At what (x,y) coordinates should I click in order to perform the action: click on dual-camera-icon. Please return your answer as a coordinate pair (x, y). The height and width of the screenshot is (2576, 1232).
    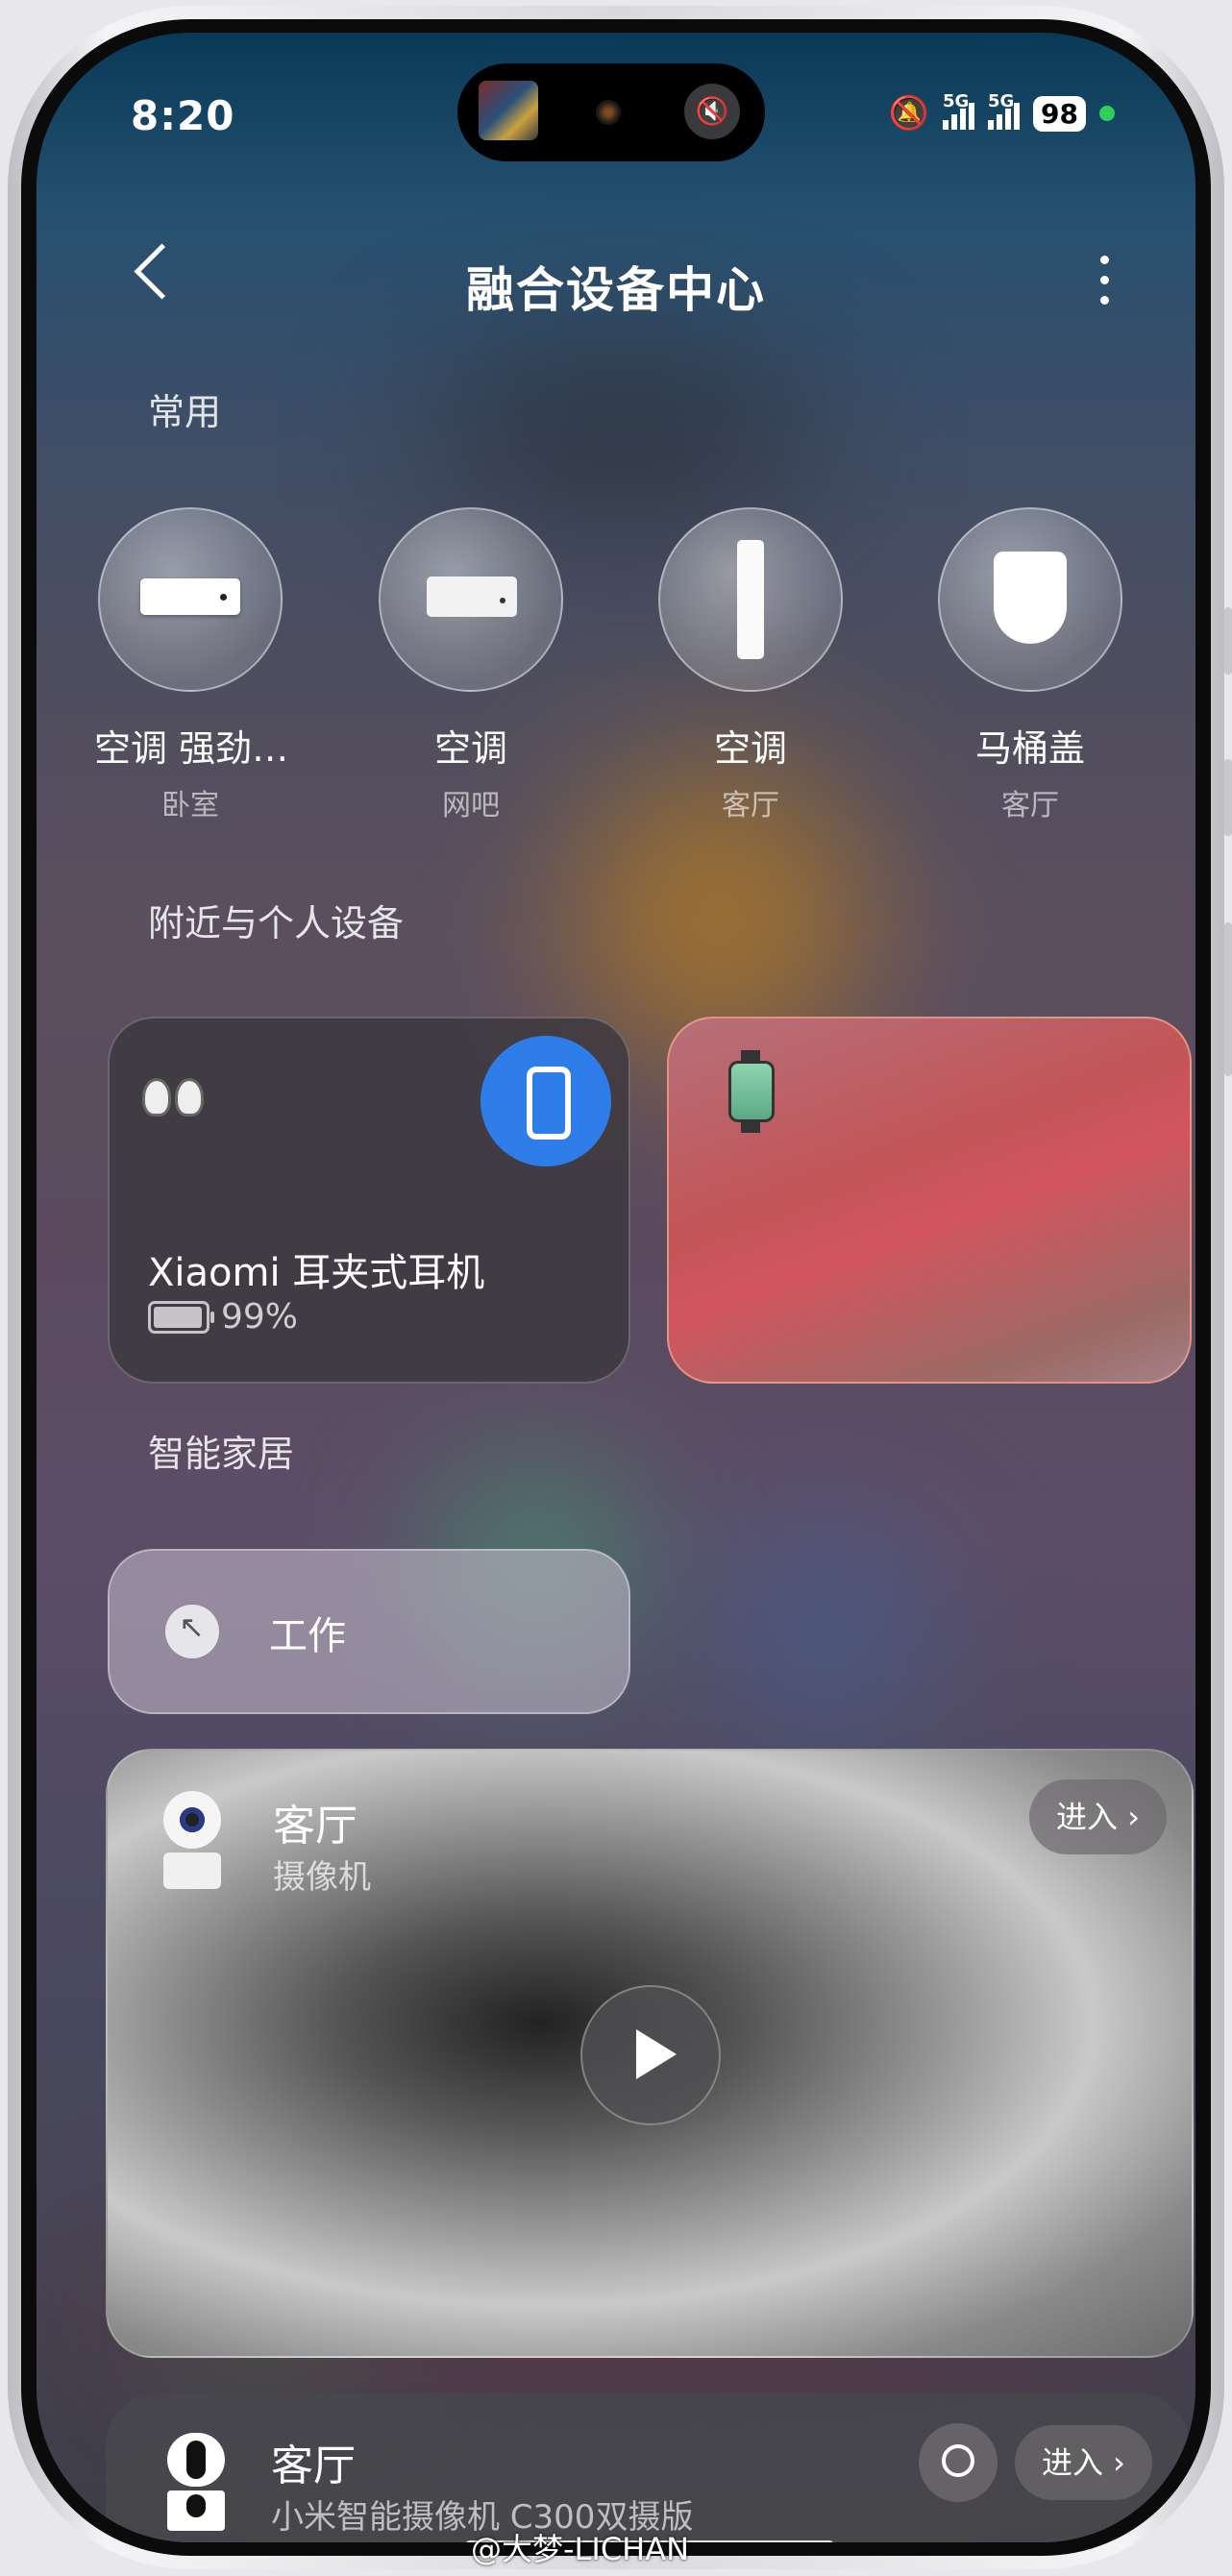
    Looking at the image, I should click on (196, 2483).